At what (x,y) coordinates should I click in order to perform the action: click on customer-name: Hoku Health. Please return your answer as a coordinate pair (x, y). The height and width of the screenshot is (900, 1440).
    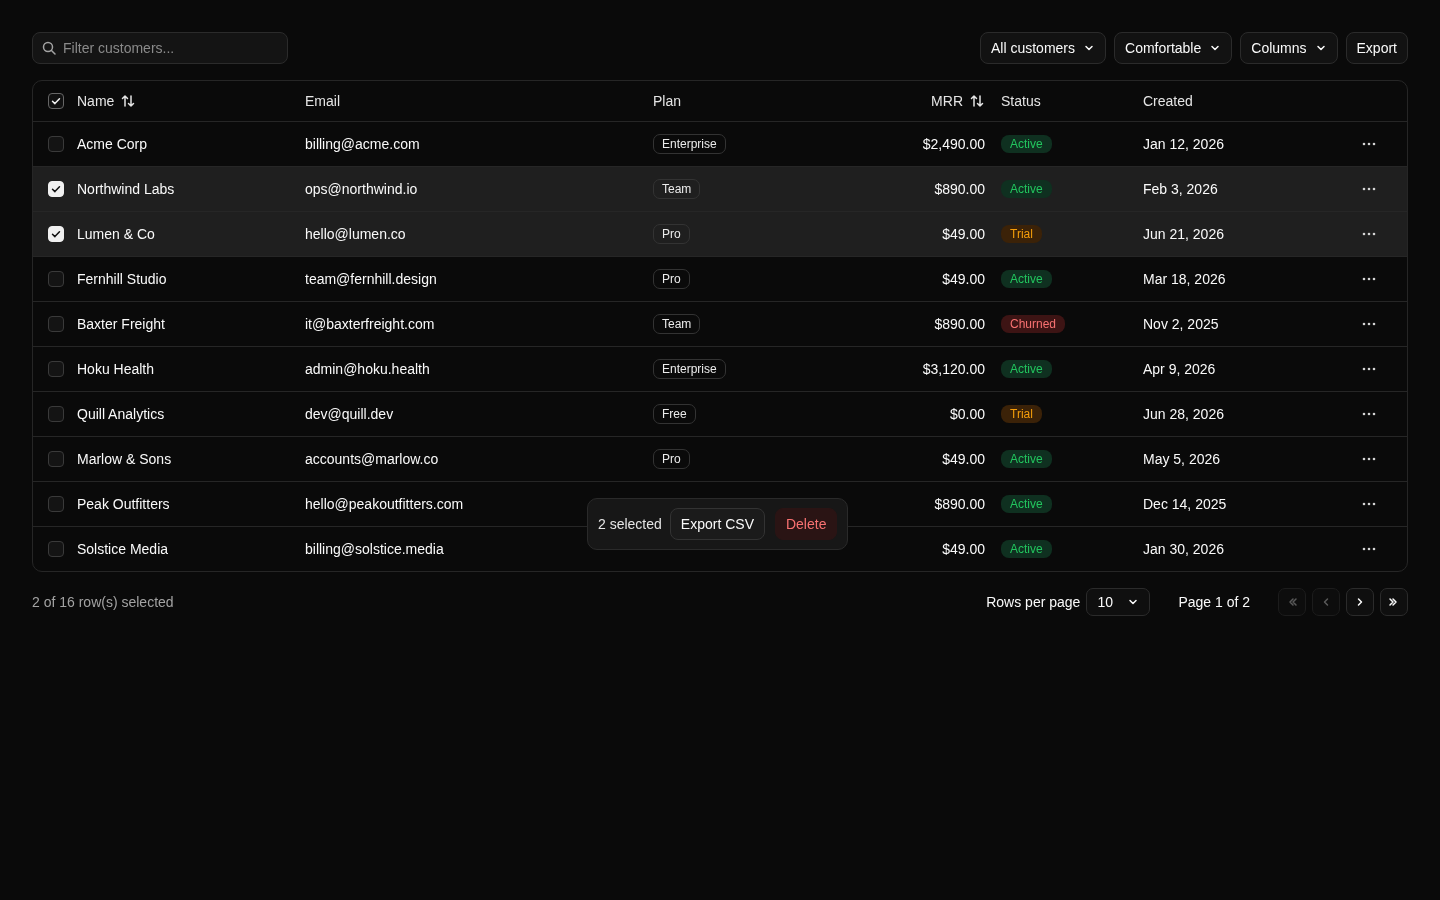
    Looking at the image, I should click on (116, 369).